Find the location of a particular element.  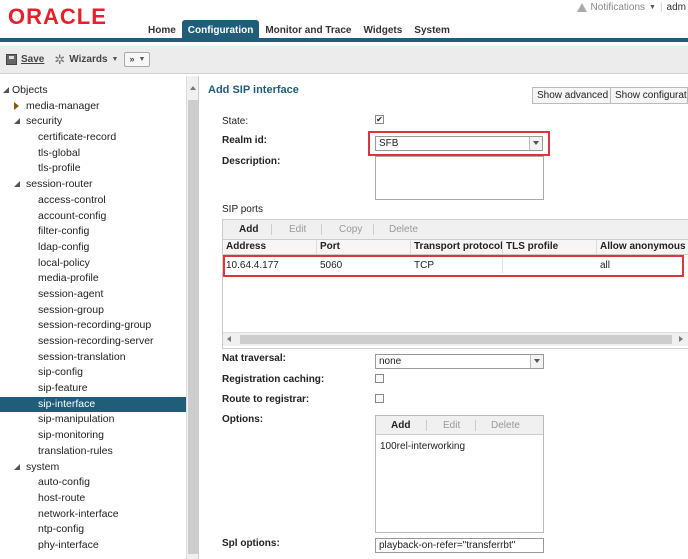

sidebar-item-session-recording-group: session-recording-group is located at coordinates (93, 326).